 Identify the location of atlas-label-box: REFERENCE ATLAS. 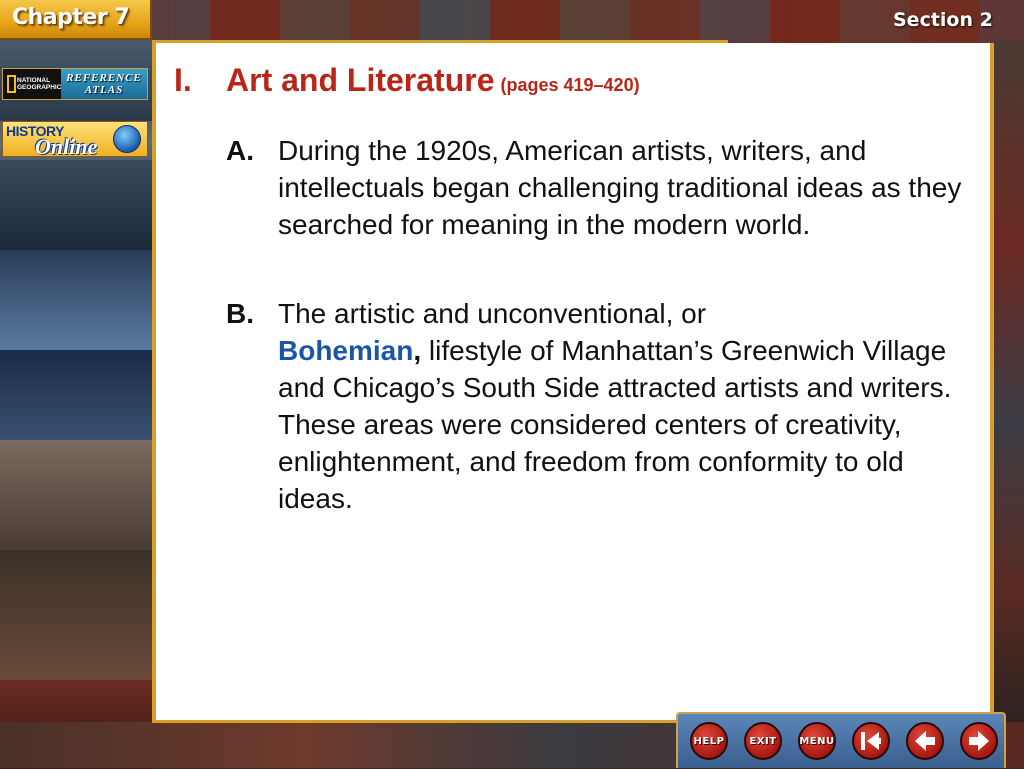
(104, 84).